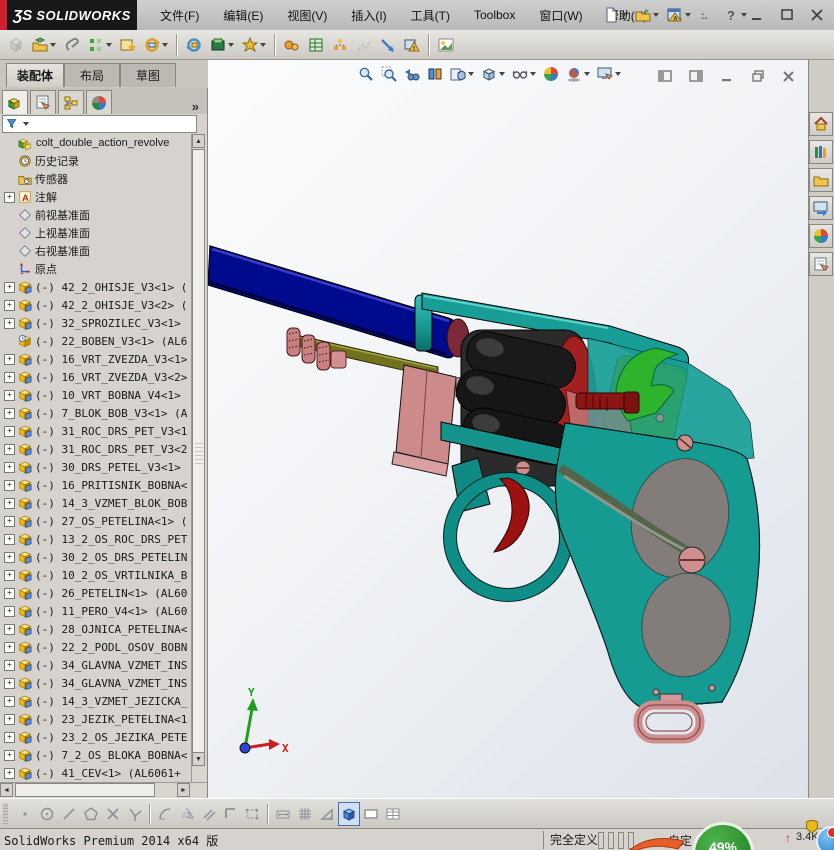  I want to click on minimize-button, so click(757, 15).